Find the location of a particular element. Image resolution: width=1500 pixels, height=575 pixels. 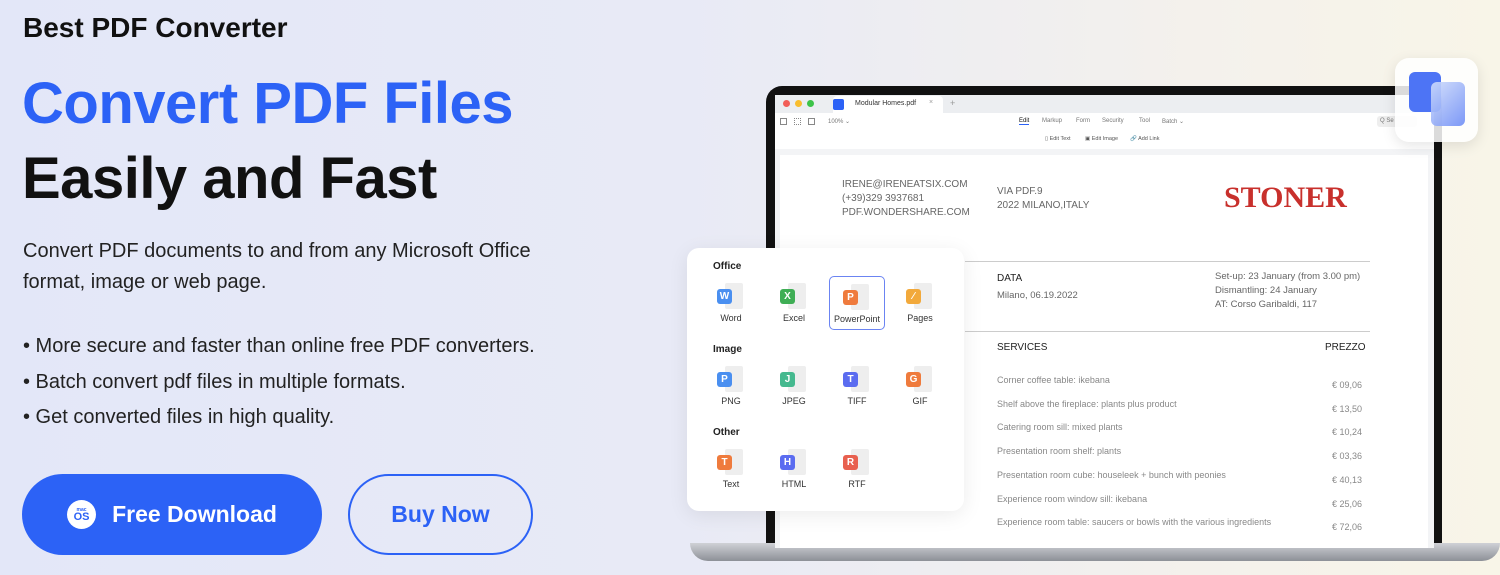

word-file-icon: W is located at coordinates (731, 296).